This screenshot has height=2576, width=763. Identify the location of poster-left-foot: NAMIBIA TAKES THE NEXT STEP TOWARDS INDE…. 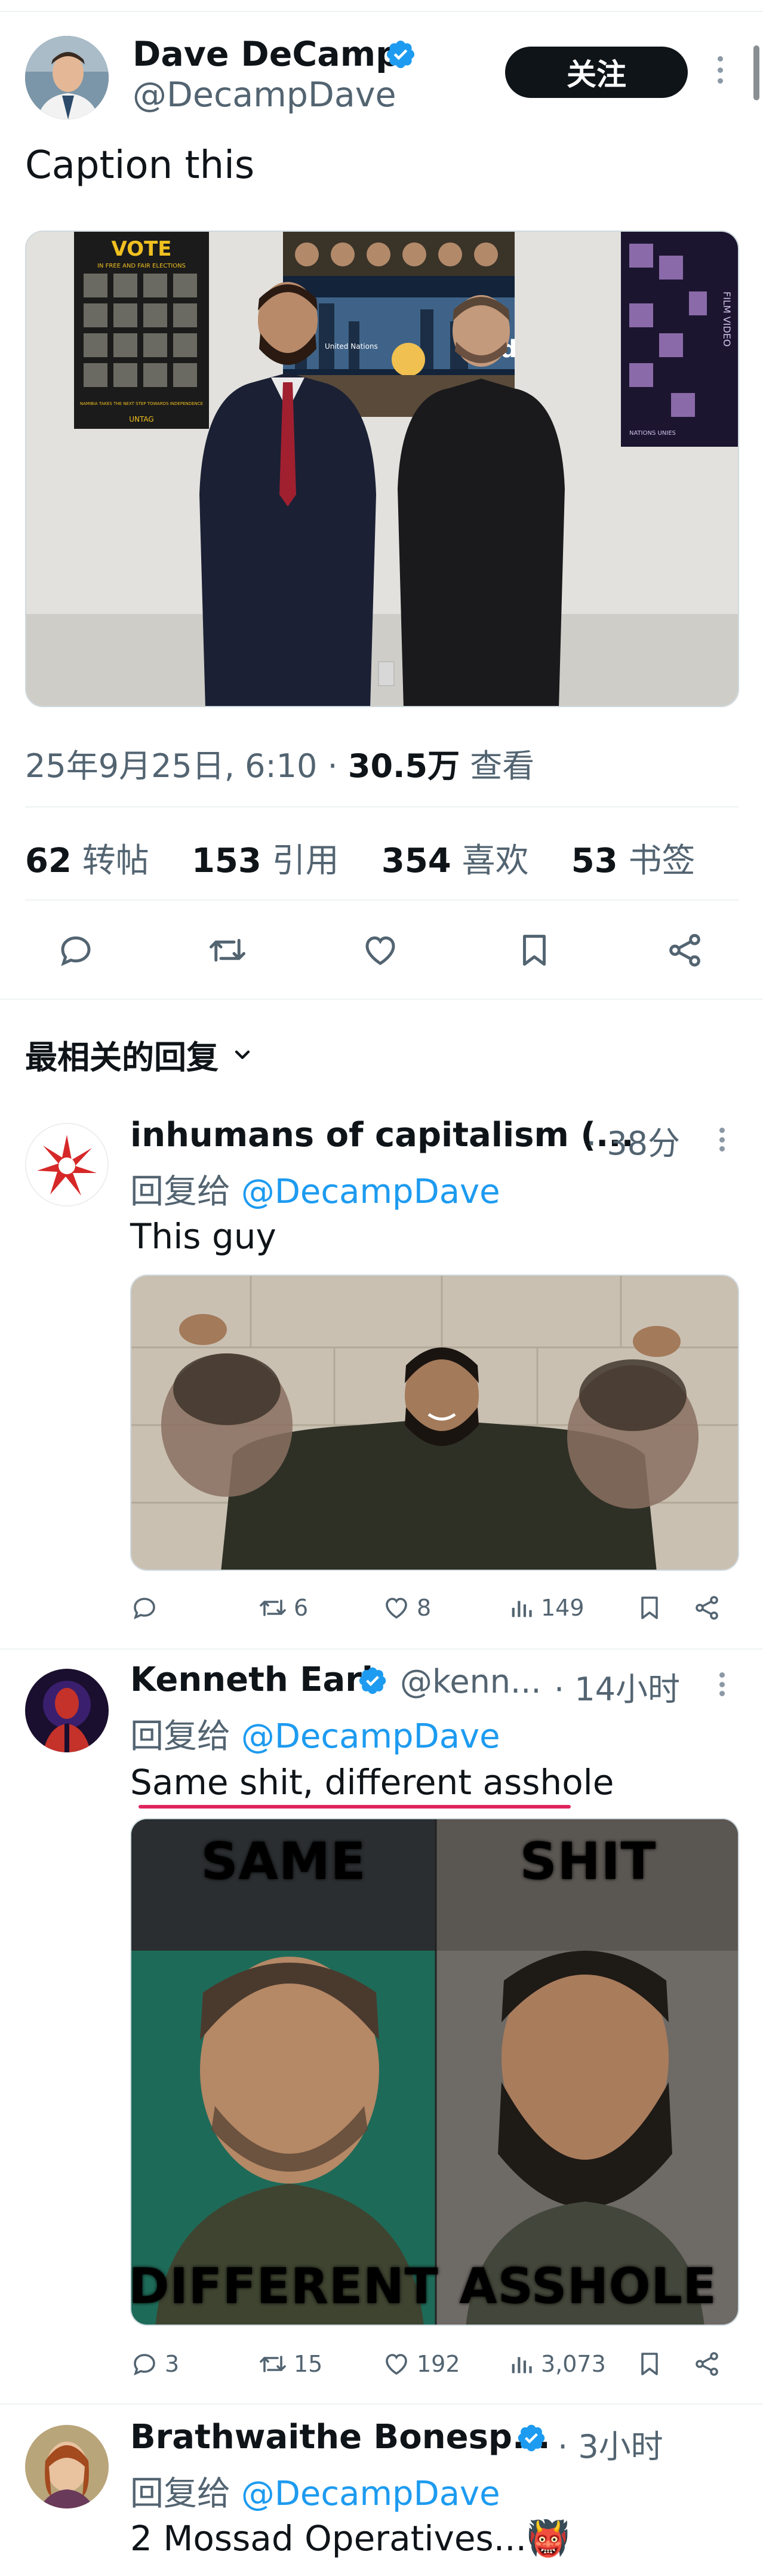
(141, 403).